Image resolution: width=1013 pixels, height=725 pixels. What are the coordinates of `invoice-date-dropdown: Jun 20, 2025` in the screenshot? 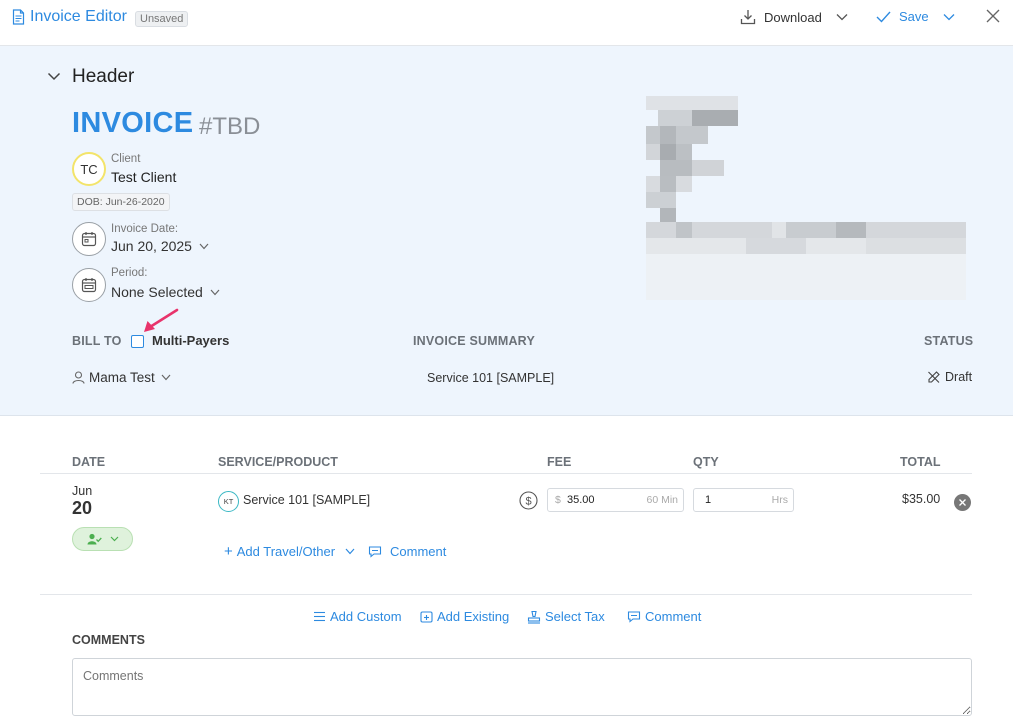 It's located at (160, 246).